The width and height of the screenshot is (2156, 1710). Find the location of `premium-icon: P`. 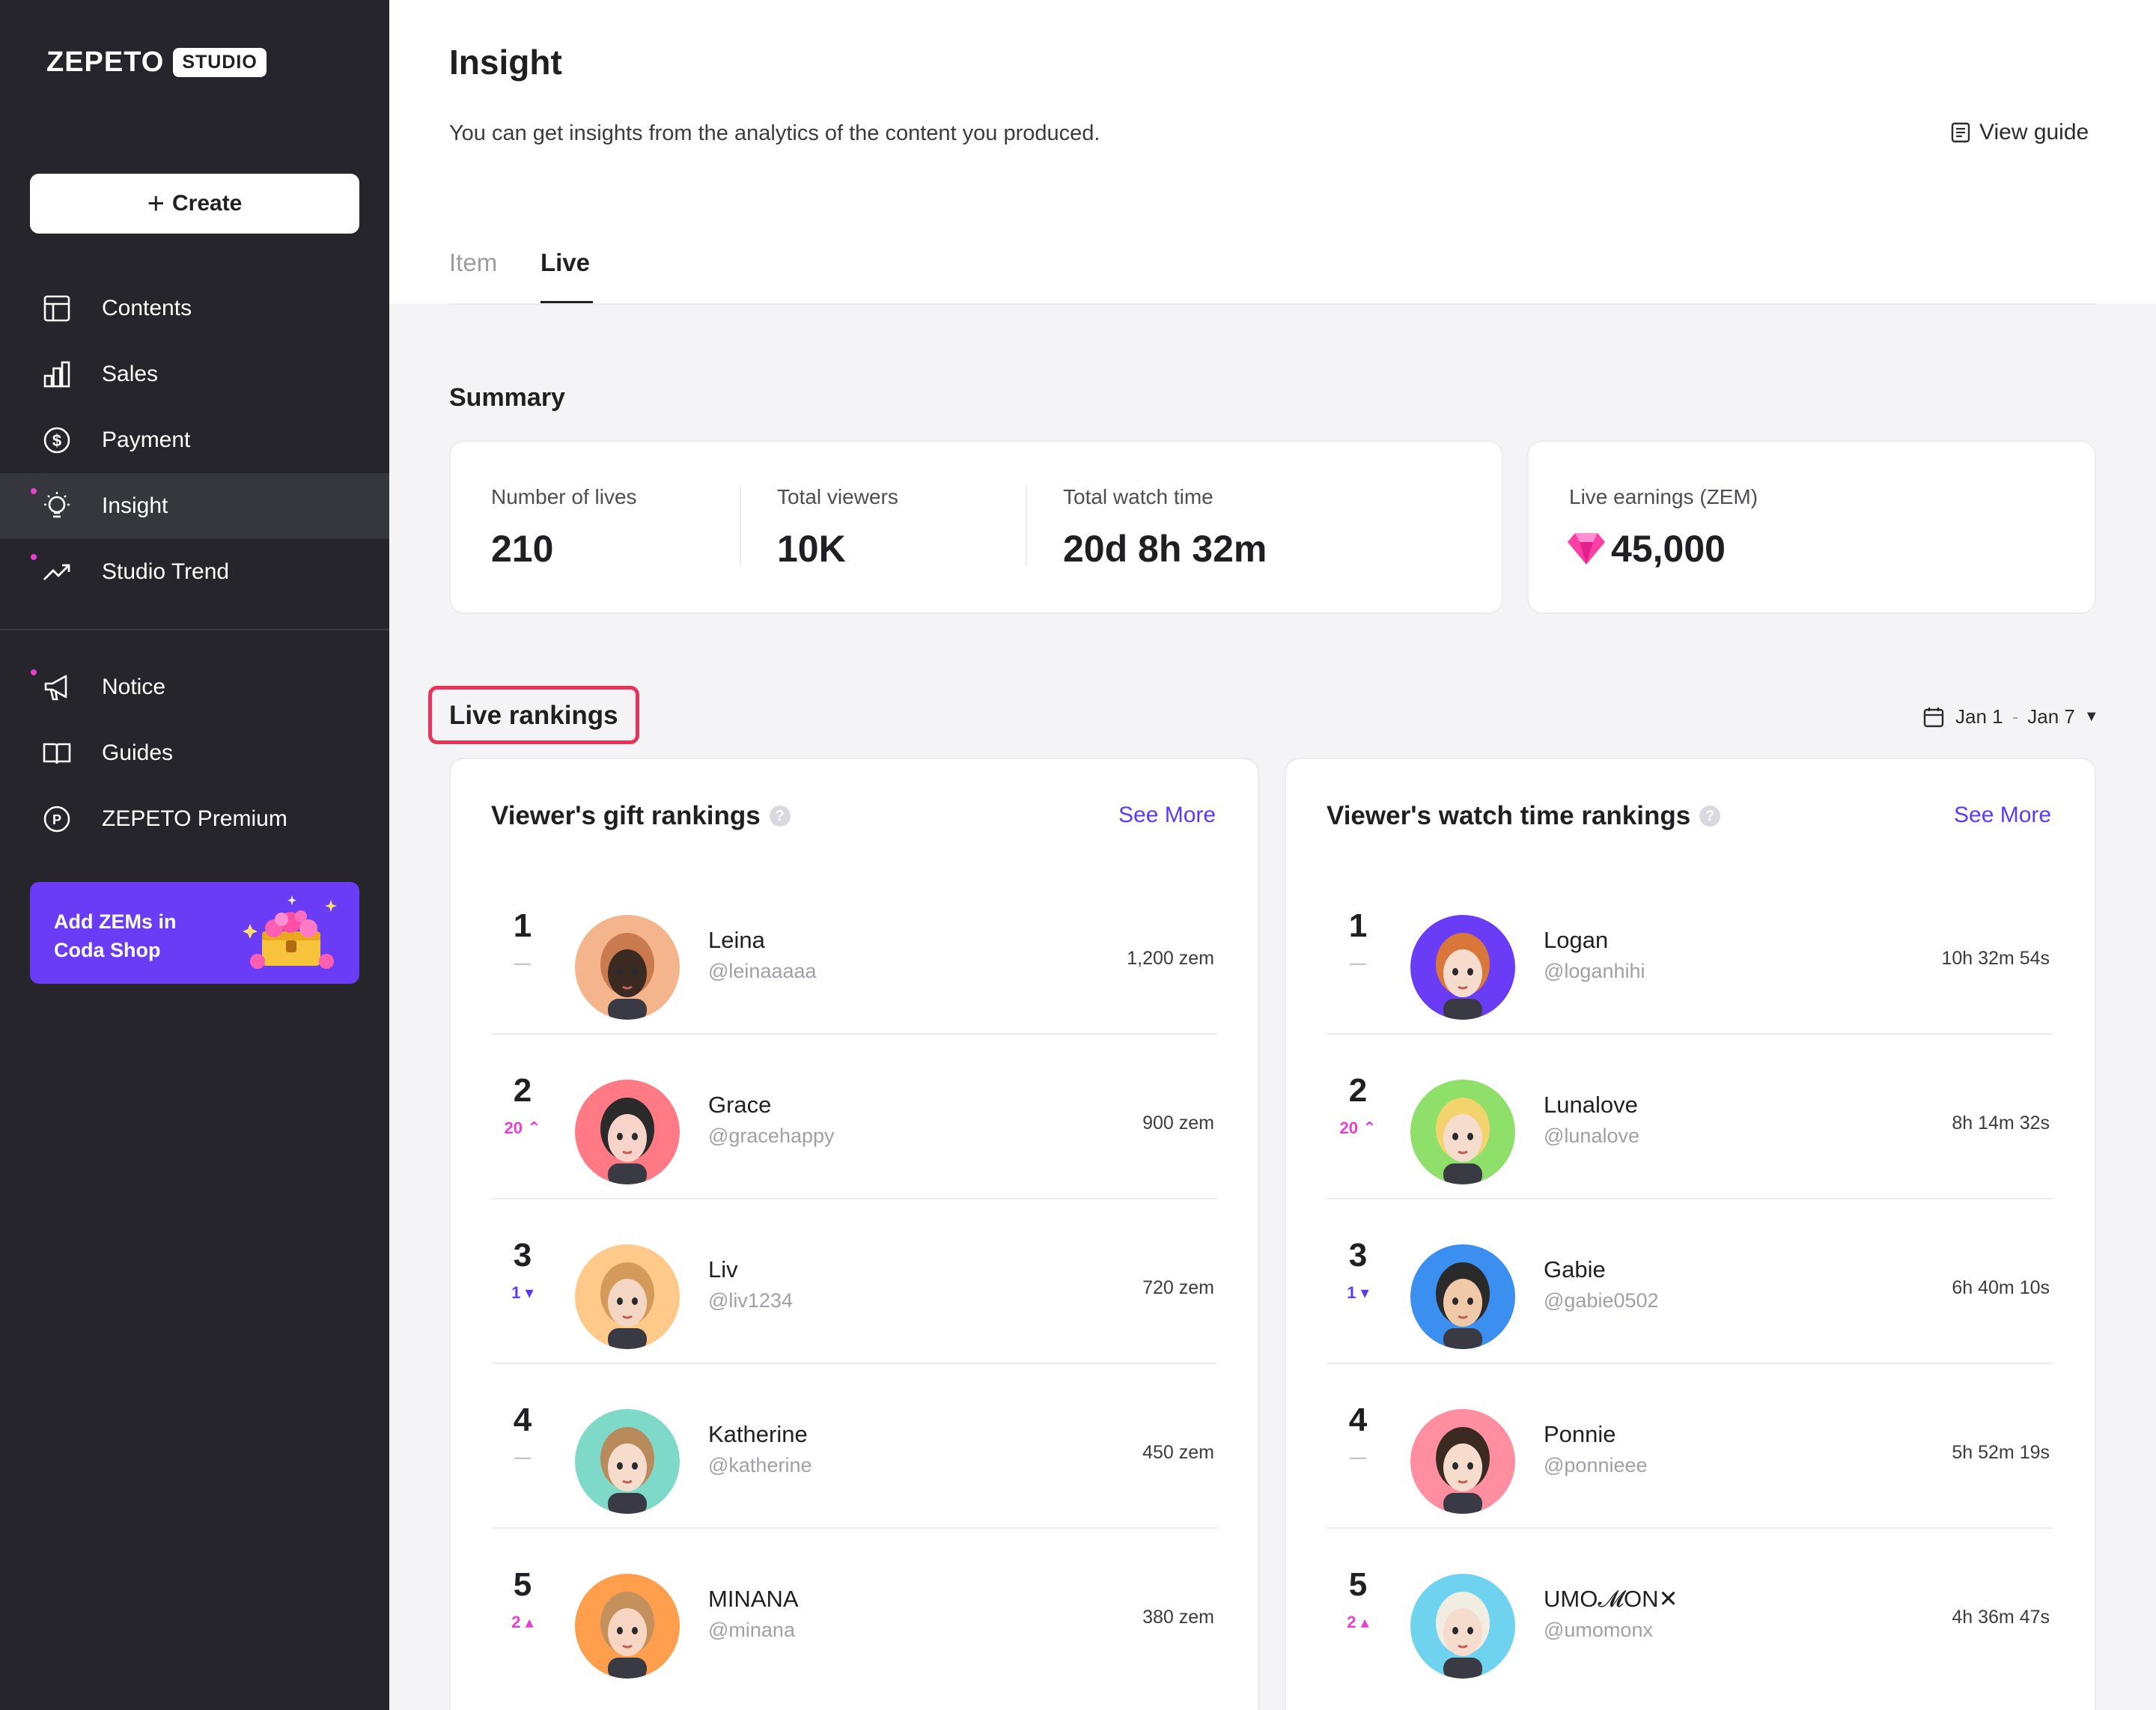

premium-icon: P is located at coordinates (56, 820).